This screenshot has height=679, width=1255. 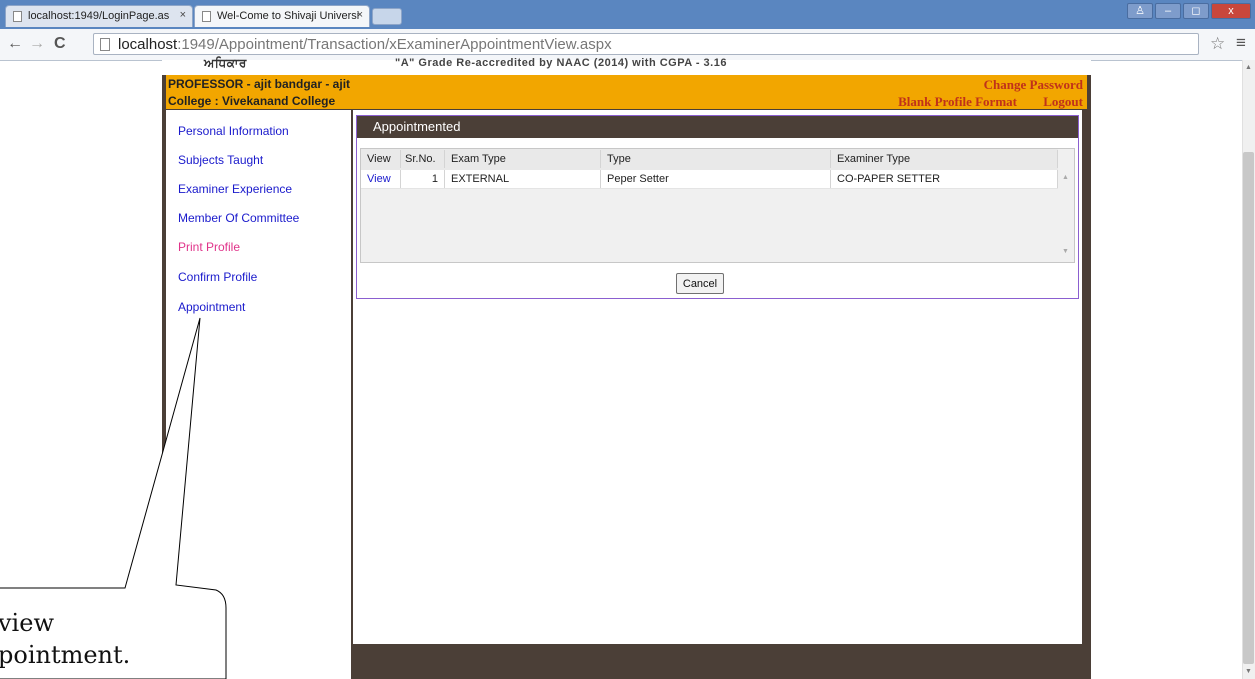 What do you see at coordinates (423, 159) in the screenshot?
I see `column-header-srno: Sr.No.` at bounding box center [423, 159].